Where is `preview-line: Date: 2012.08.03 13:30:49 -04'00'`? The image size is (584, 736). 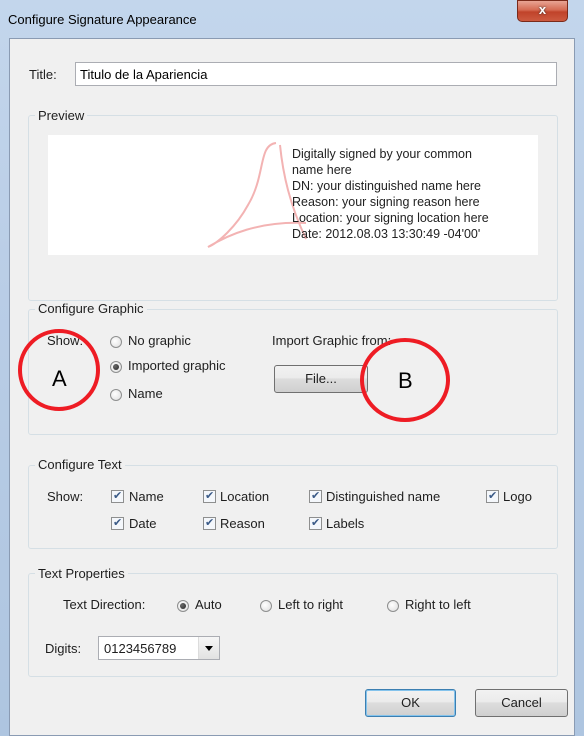
preview-line: Date: 2012.08.03 13:30:49 -04'00' is located at coordinates (386, 234).